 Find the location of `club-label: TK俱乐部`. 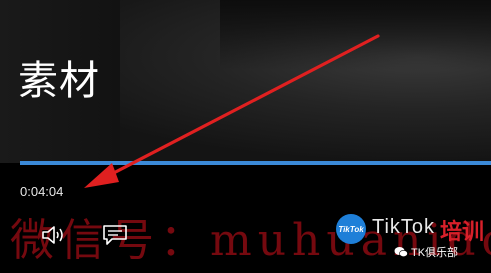

club-label: TK俱乐部 is located at coordinates (426, 252).